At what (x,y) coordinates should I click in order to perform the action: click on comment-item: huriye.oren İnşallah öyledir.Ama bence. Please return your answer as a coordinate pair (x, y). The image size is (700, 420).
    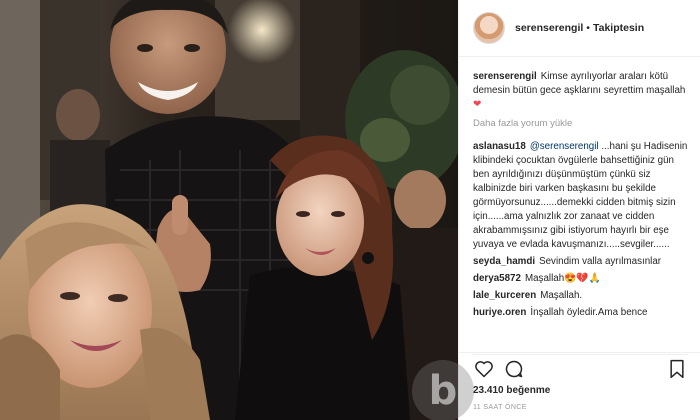
    Looking at the image, I should click on (580, 313).